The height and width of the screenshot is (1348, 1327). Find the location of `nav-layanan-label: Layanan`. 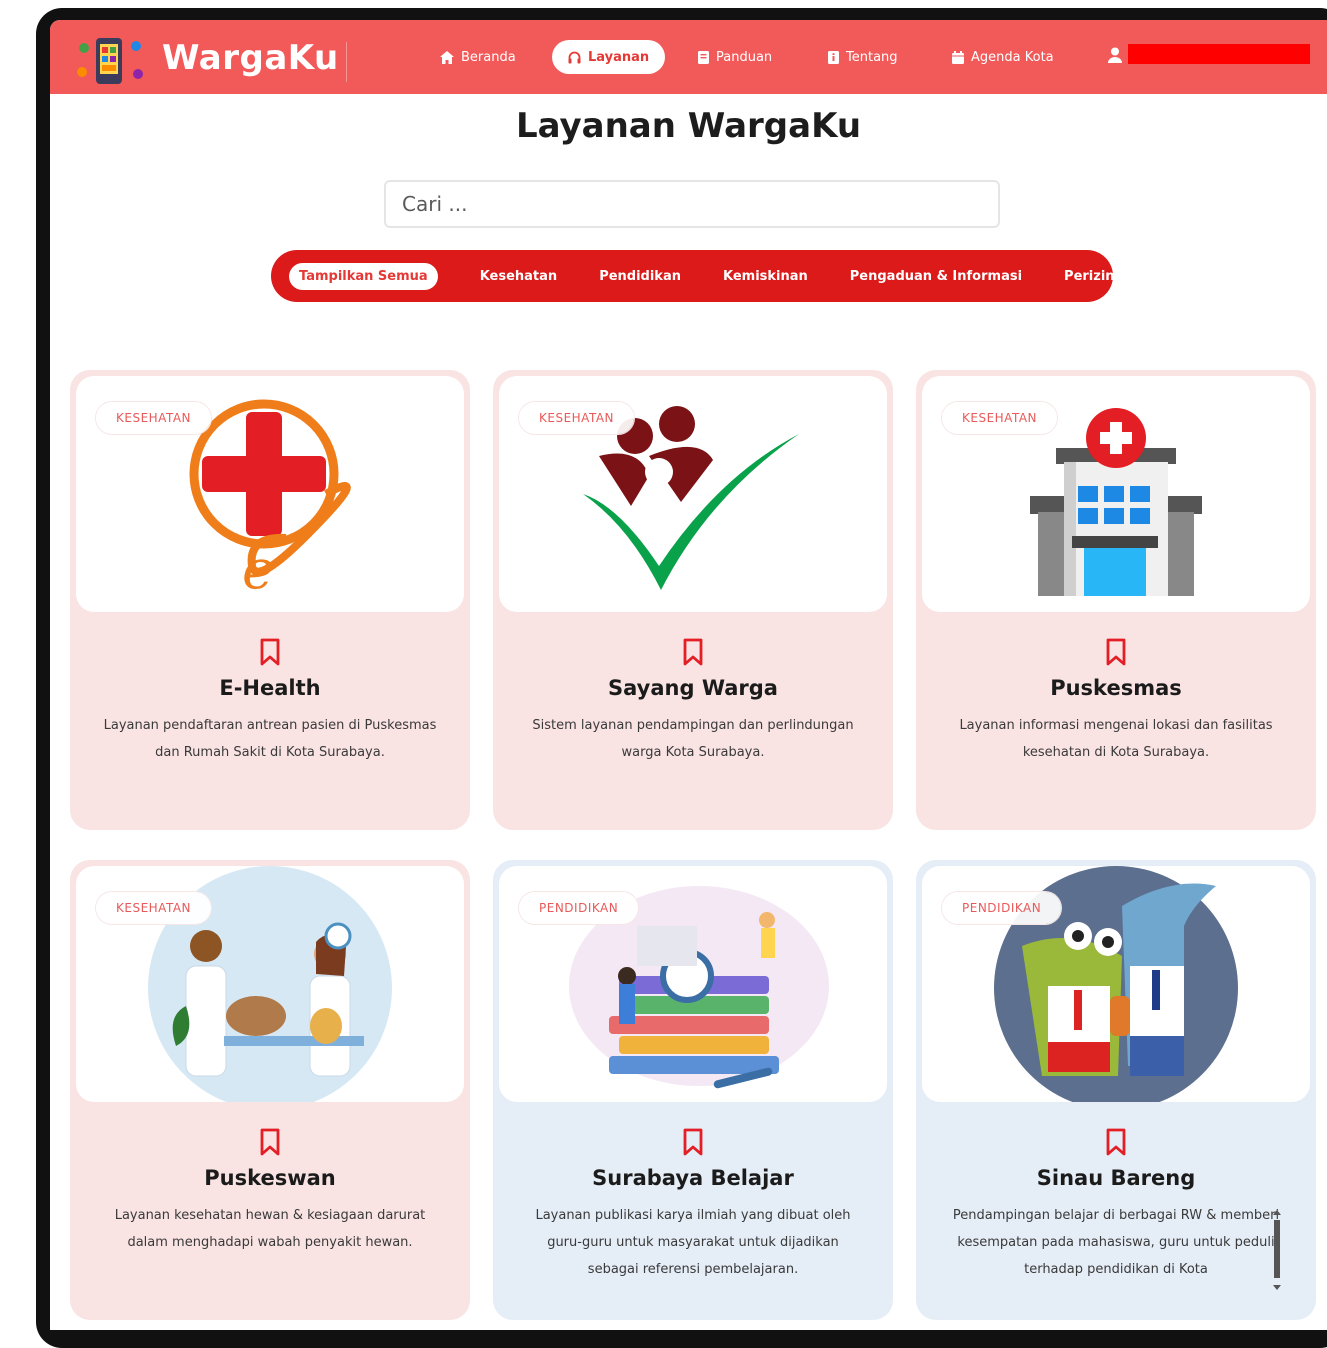

nav-layanan-label: Layanan is located at coordinates (619, 57).